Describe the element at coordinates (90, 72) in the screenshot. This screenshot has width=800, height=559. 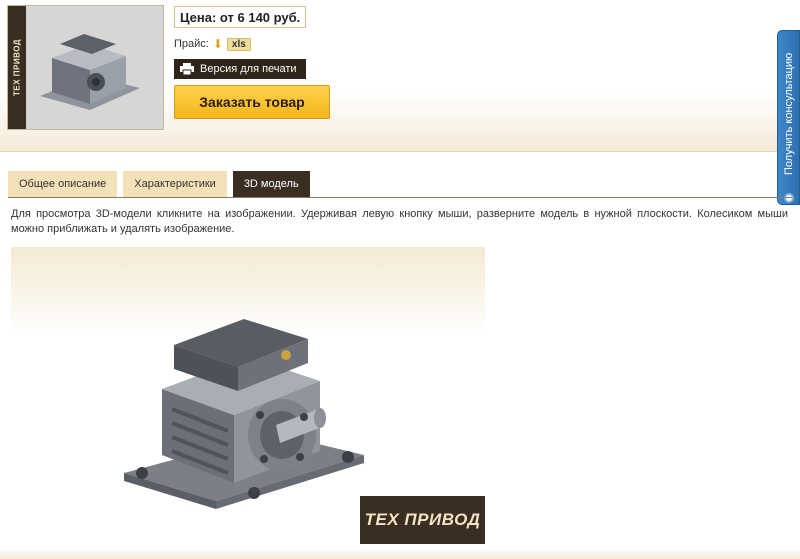
I see `gearbox-thumbnail-image` at that location.